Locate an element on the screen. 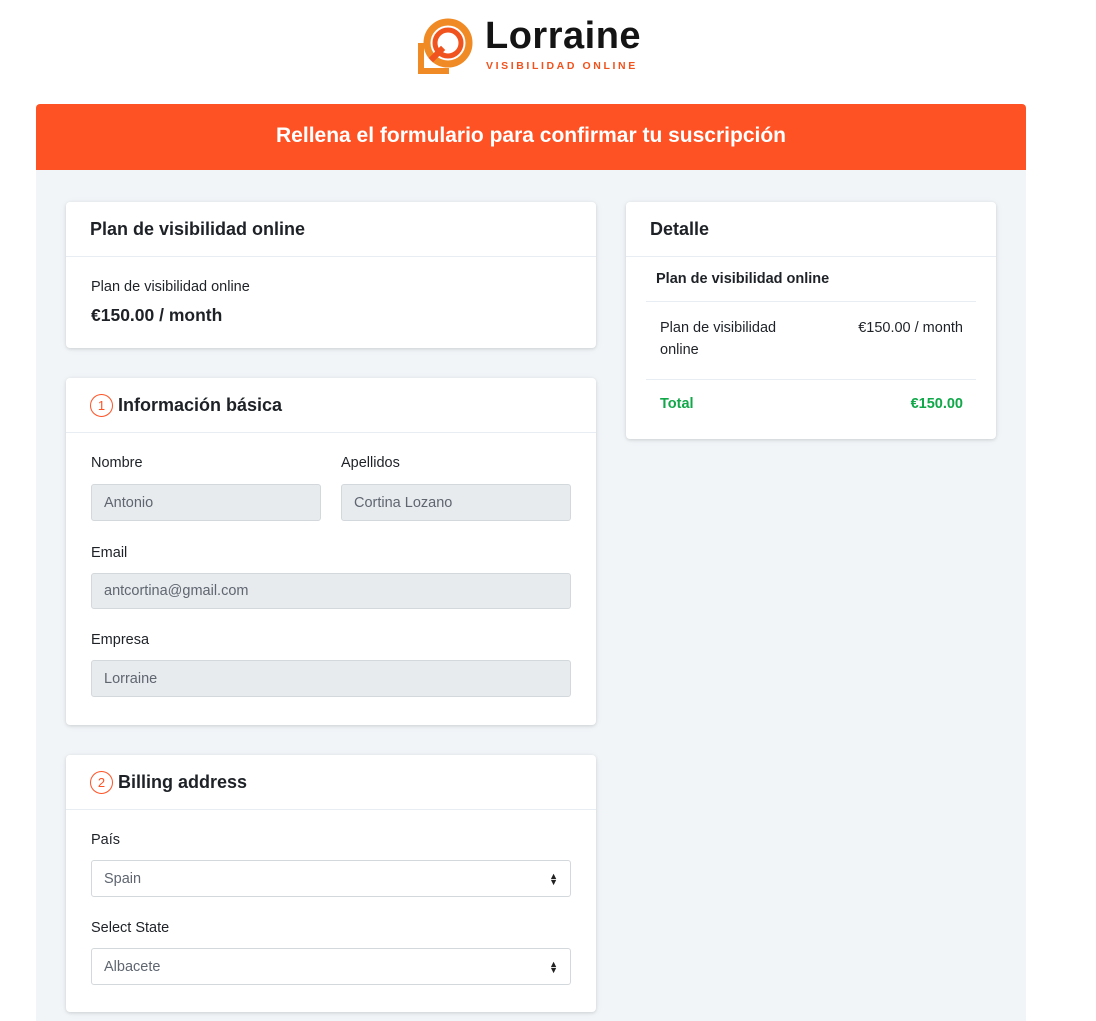  billing-title: 2 Billing address is located at coordinates (331, 782).